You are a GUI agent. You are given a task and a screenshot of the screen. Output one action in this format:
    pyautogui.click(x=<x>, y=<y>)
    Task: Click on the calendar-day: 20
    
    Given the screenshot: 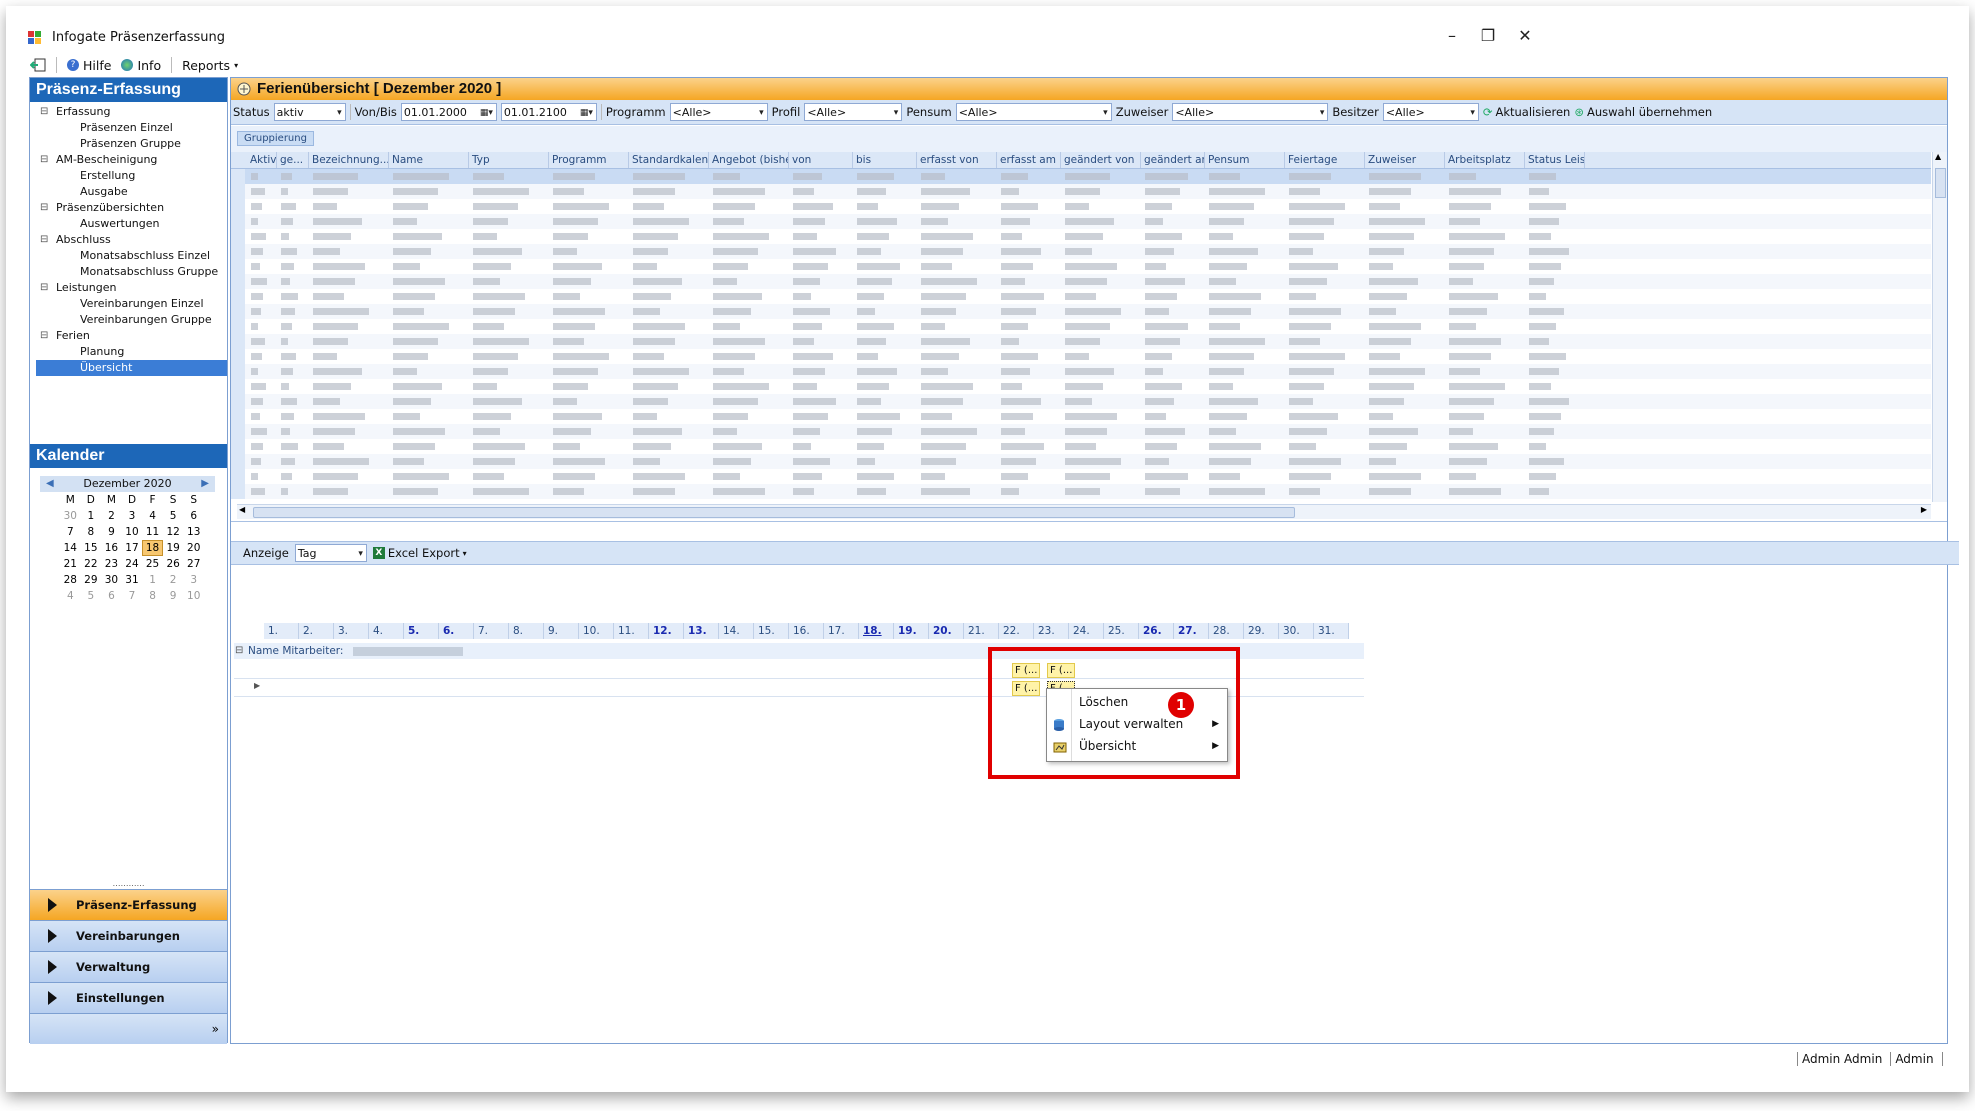 What is the action you would take?
    pyautogui.click(x=193, y=548)
    